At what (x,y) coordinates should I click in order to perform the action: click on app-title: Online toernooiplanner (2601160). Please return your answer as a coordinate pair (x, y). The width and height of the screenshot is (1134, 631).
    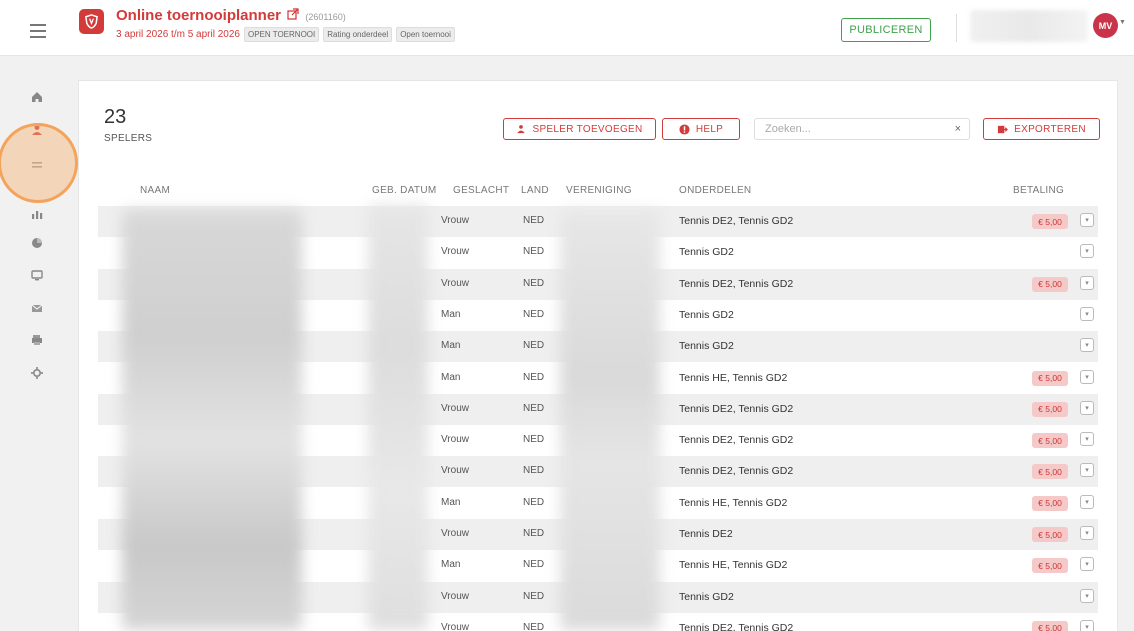
    Looking at the image, I should click on (231, 15).